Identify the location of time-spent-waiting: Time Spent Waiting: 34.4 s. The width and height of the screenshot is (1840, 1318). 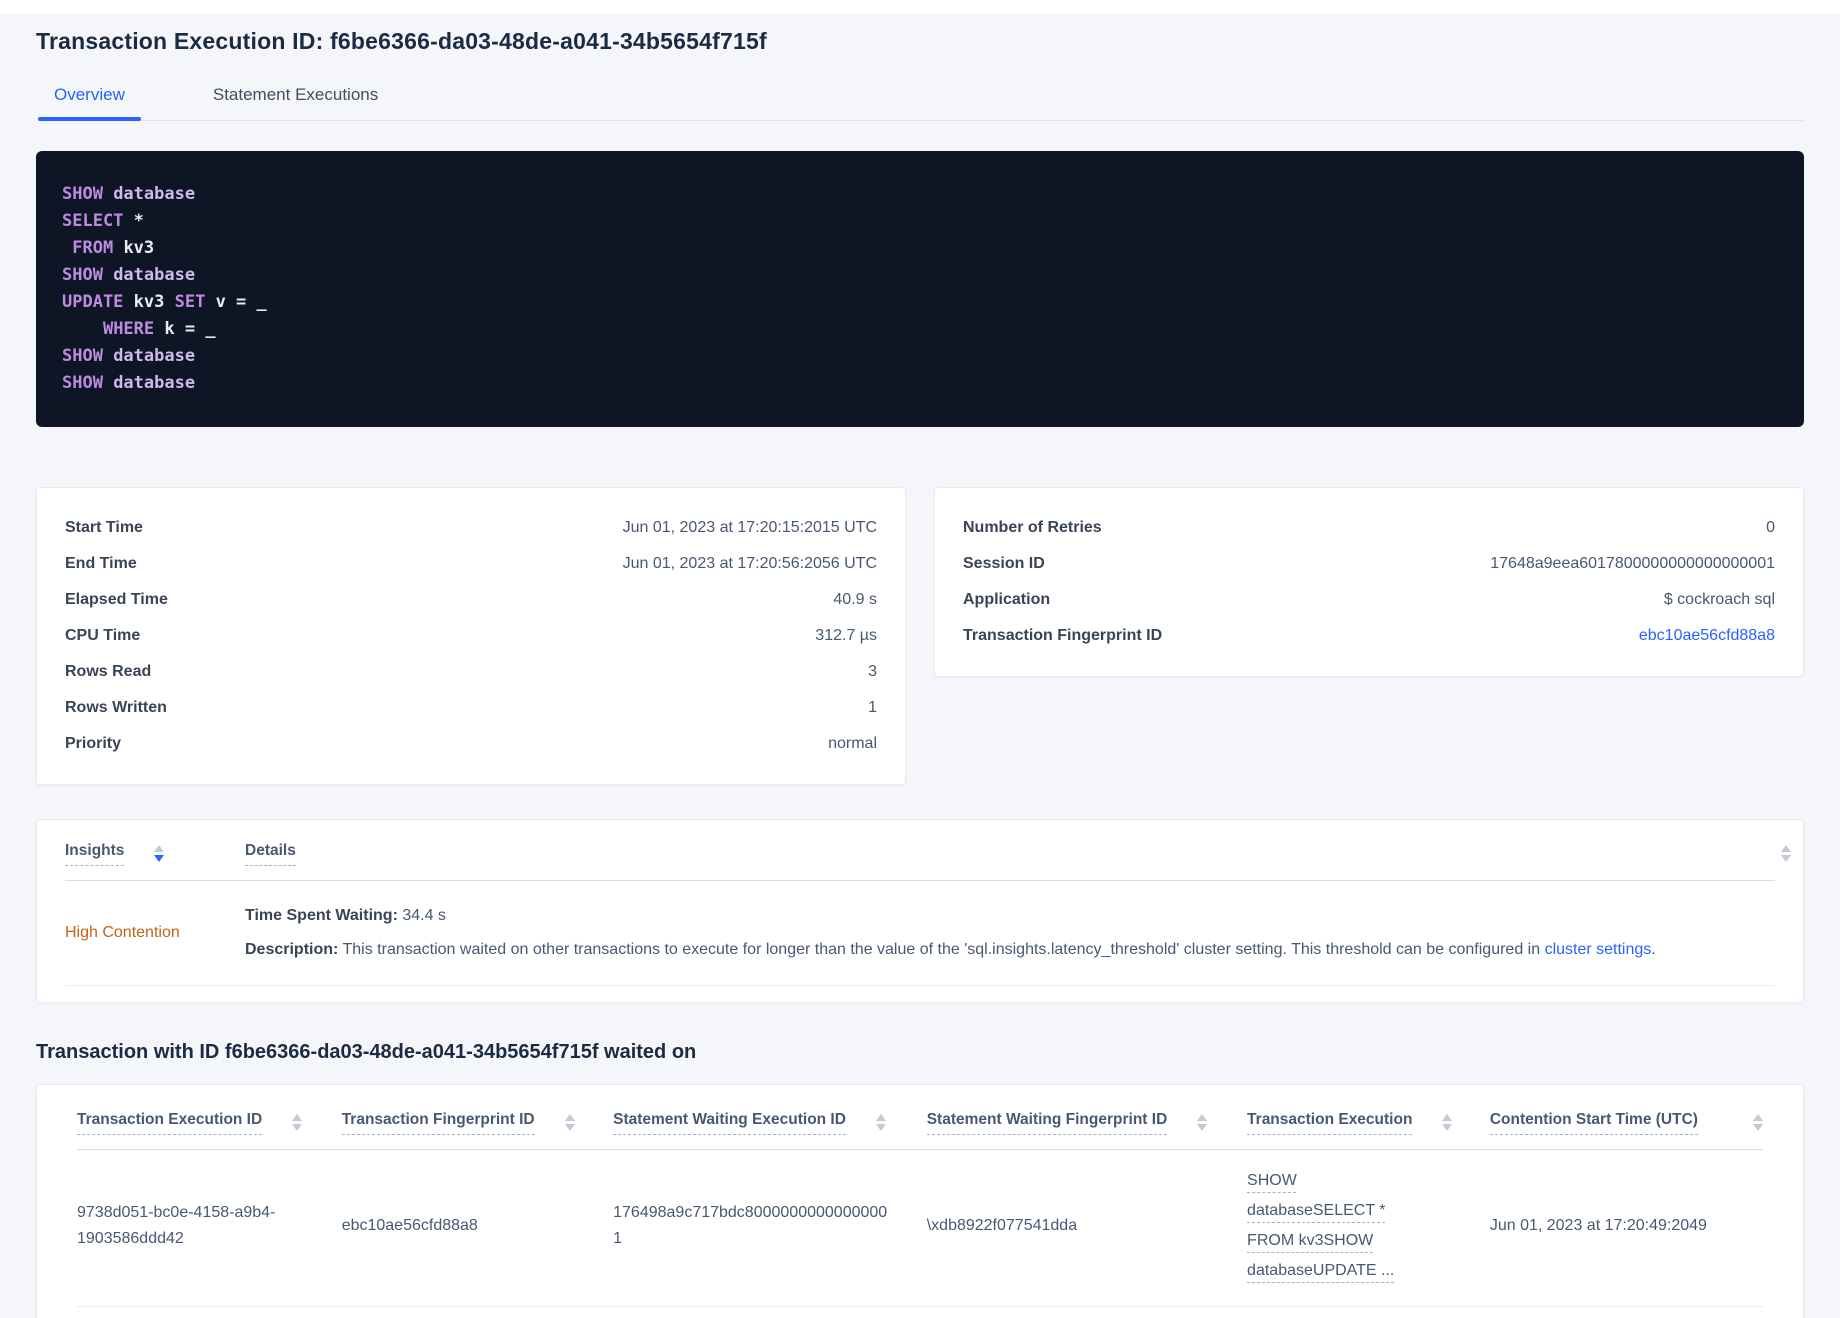
(345, 915).